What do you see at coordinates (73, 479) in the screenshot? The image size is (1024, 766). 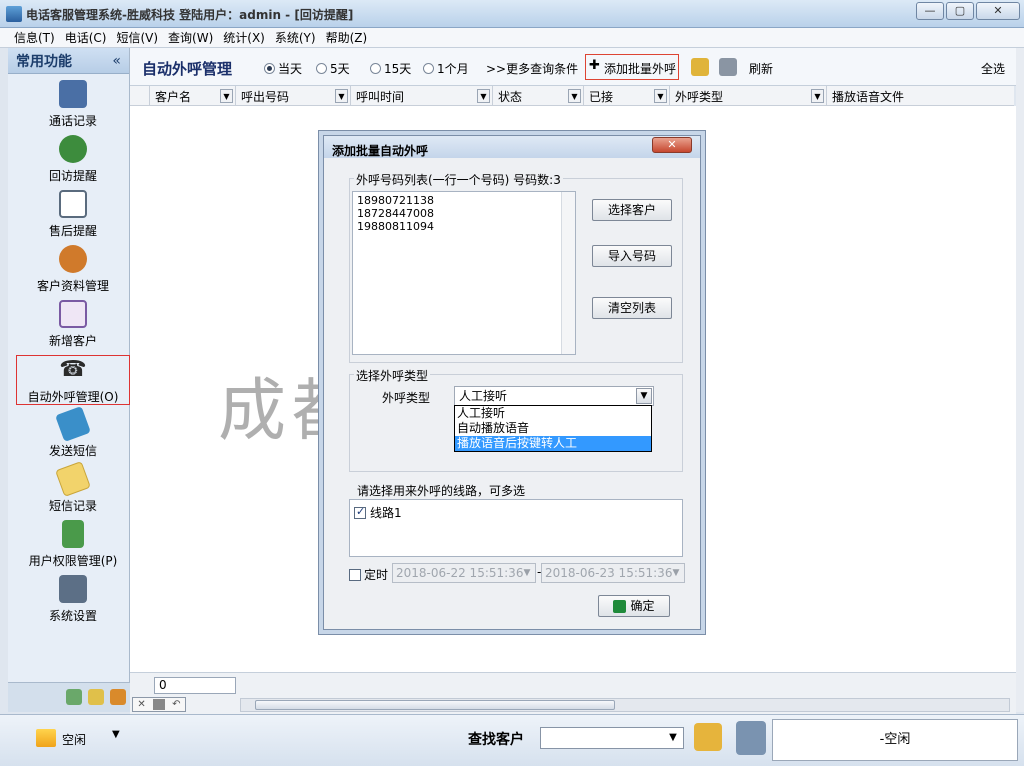 I see `envelope-icon` at bounding box center [73, 479].